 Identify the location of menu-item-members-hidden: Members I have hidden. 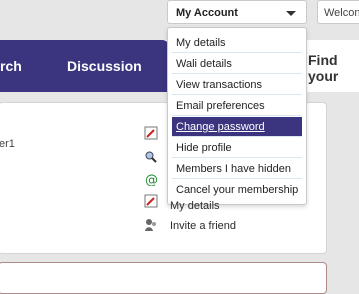
(237, 169).